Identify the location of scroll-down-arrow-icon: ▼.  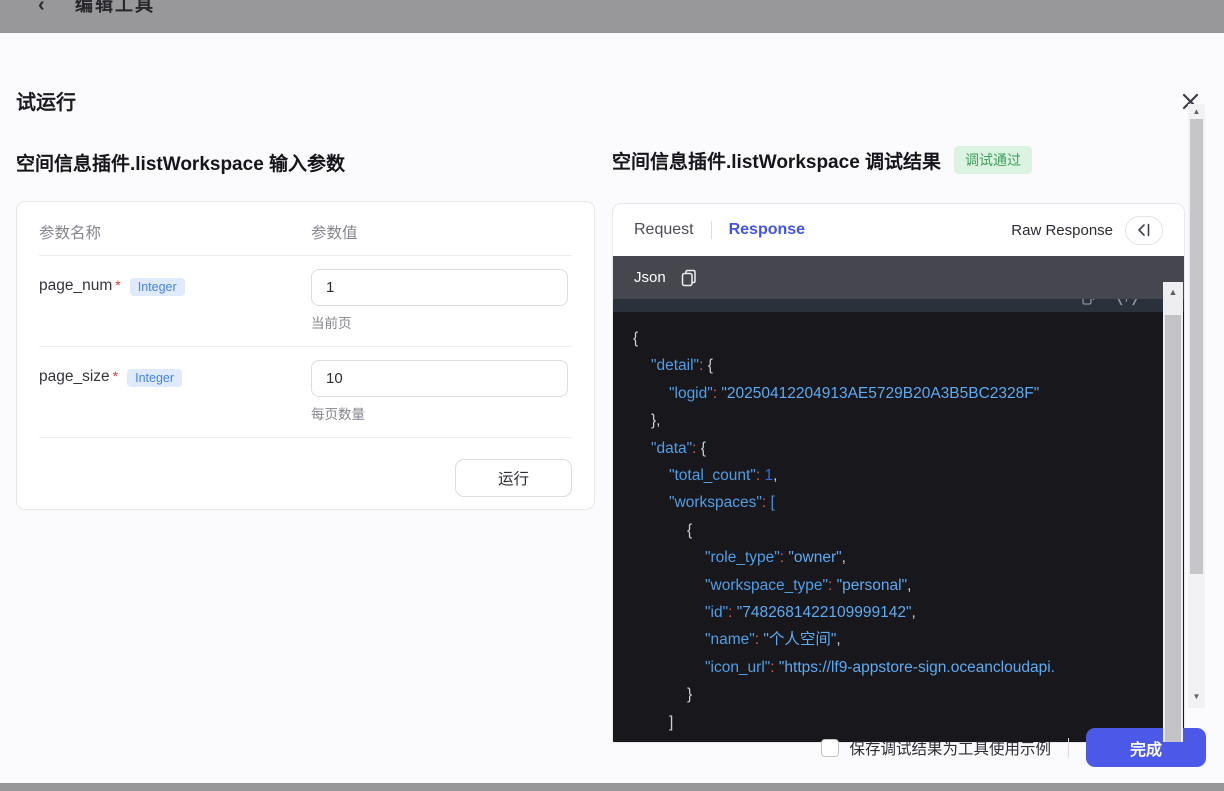
(1196, 696).